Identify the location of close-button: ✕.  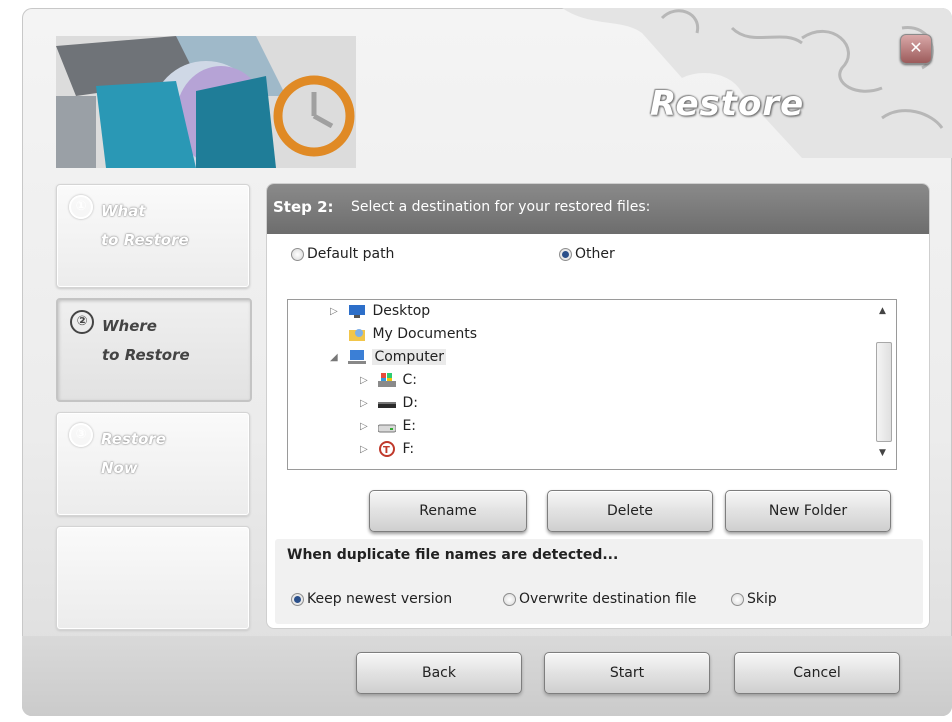
(916, 49).